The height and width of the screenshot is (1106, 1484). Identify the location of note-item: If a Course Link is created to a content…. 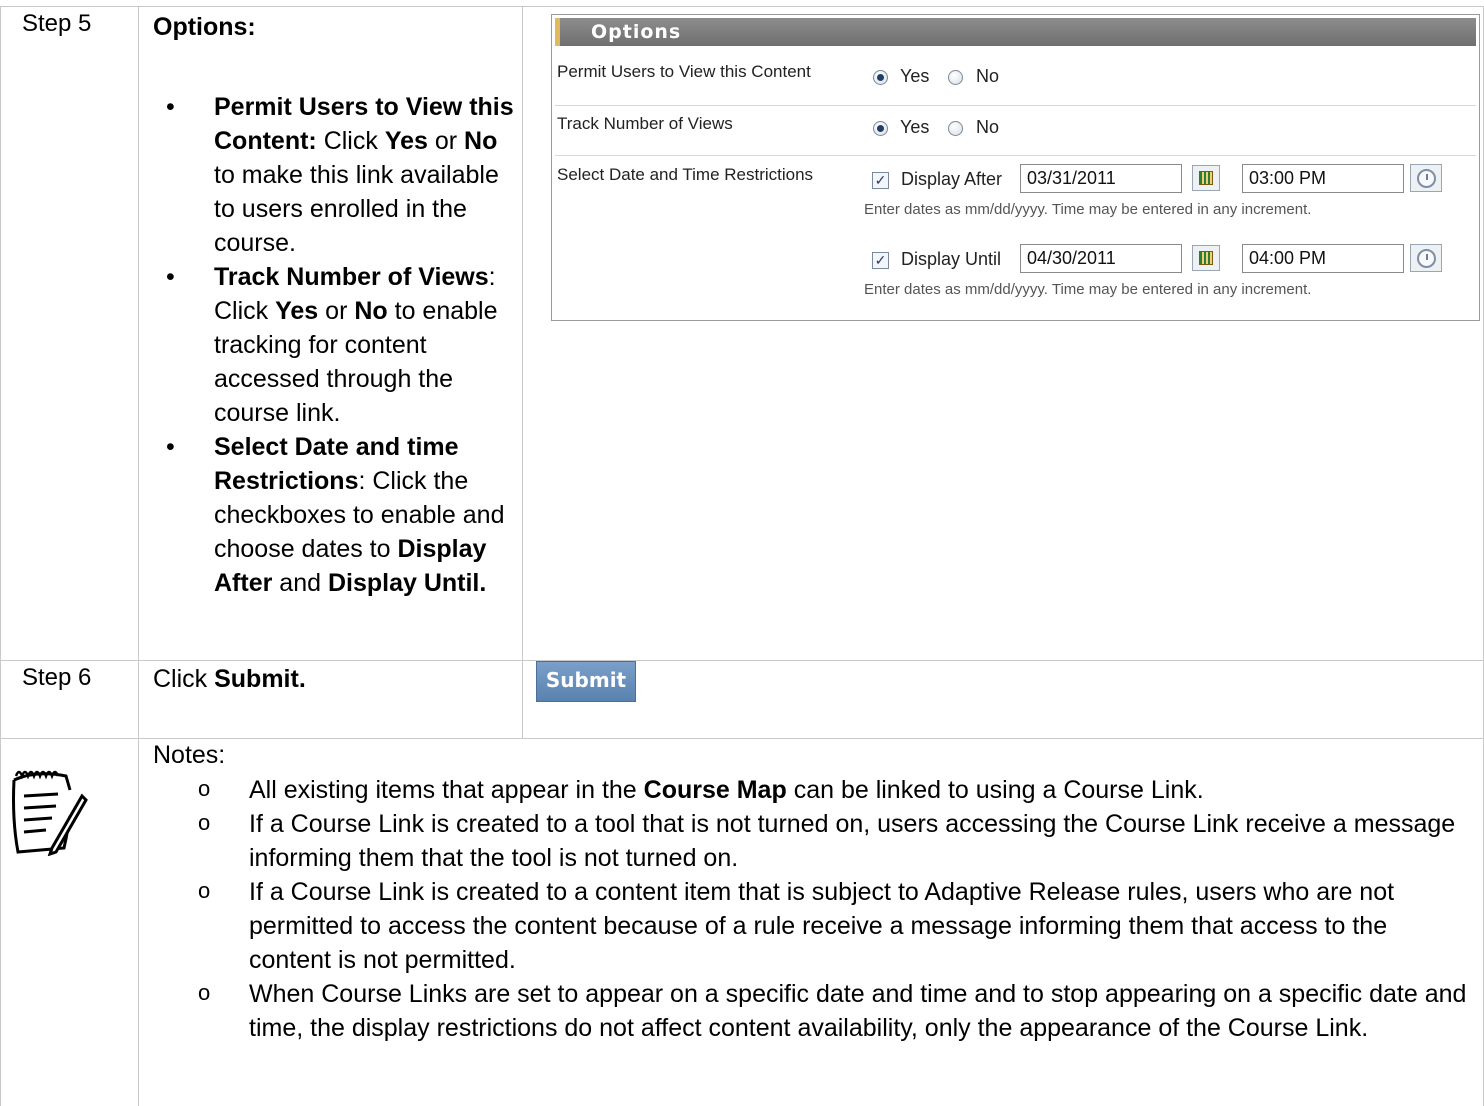
(833, 925).